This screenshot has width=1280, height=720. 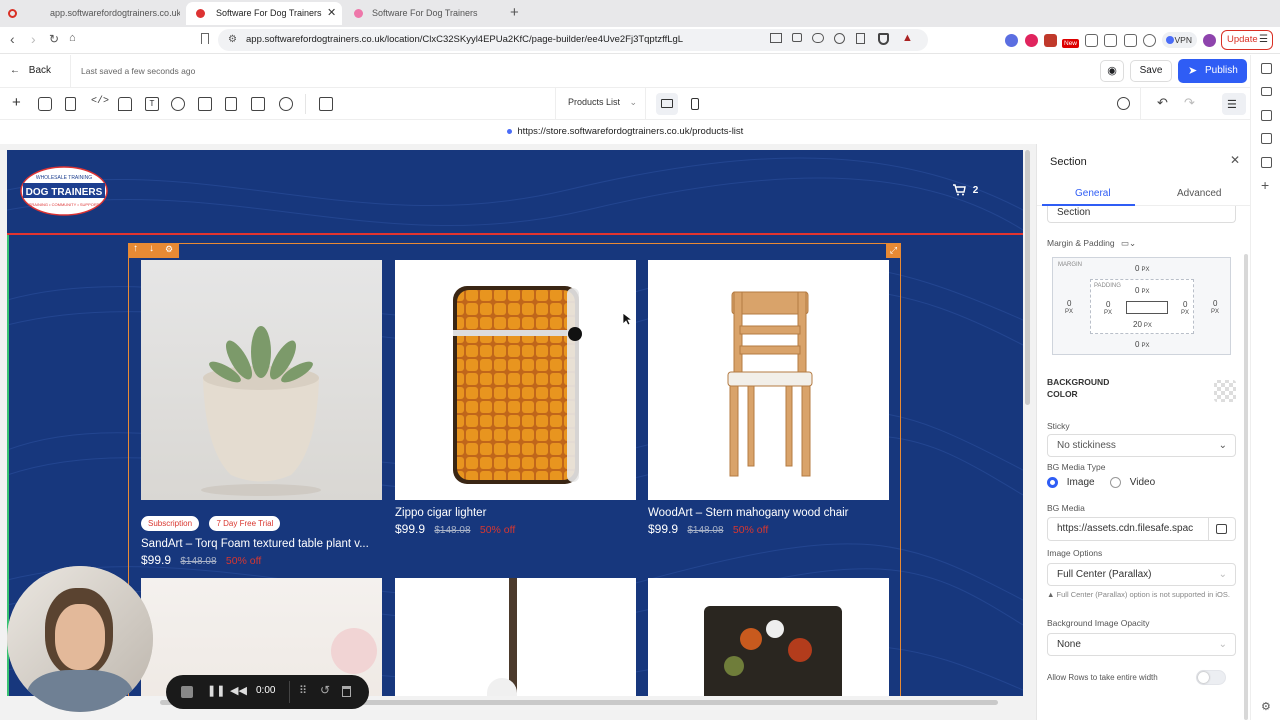 What do you see at coordinates (216, 690) in the screenshot?
I see `pause-icon: ❚❚` at bounding box center [216, 690].